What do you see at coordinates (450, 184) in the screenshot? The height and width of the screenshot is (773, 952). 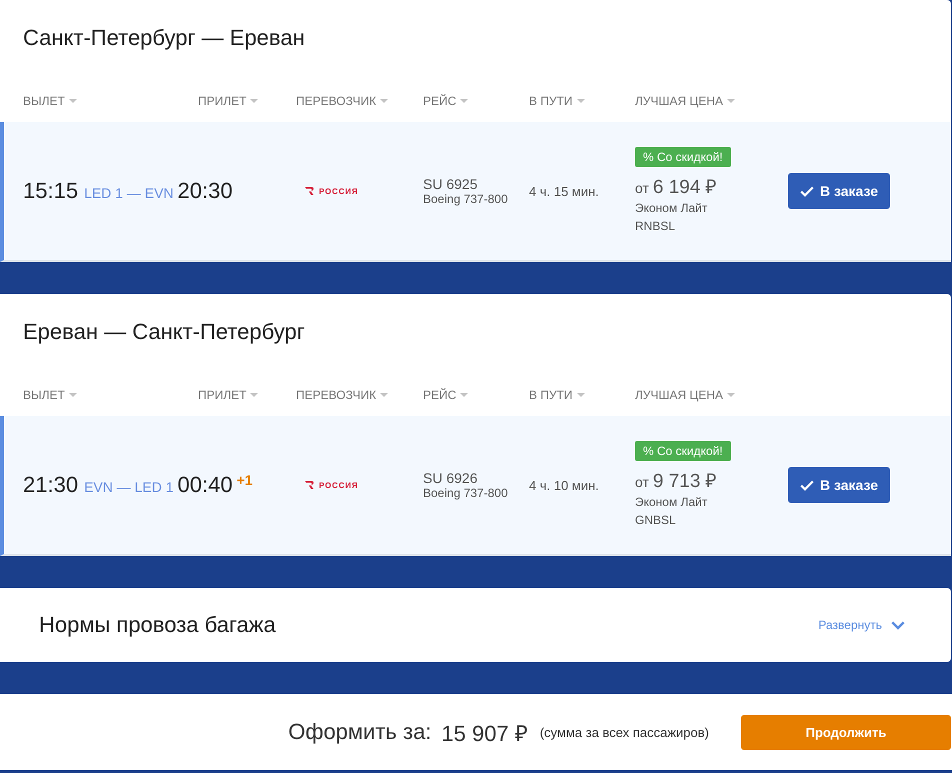 I see `flight-number: SU 6925` at bounding box center [450, 184].